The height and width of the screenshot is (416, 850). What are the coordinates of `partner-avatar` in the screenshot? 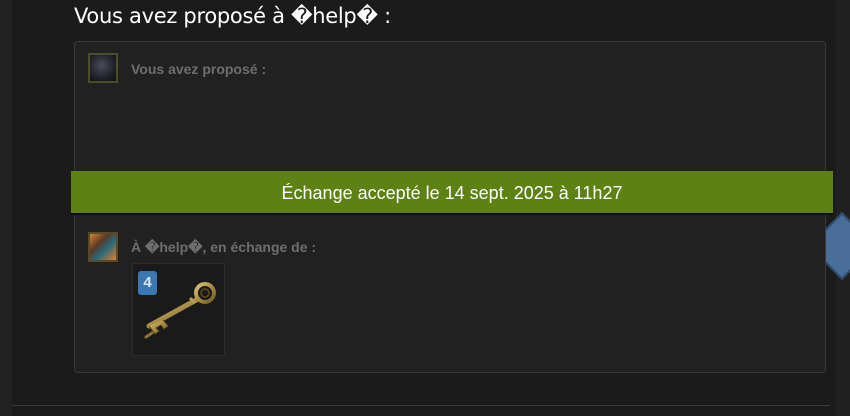 It's located at (103, 247).